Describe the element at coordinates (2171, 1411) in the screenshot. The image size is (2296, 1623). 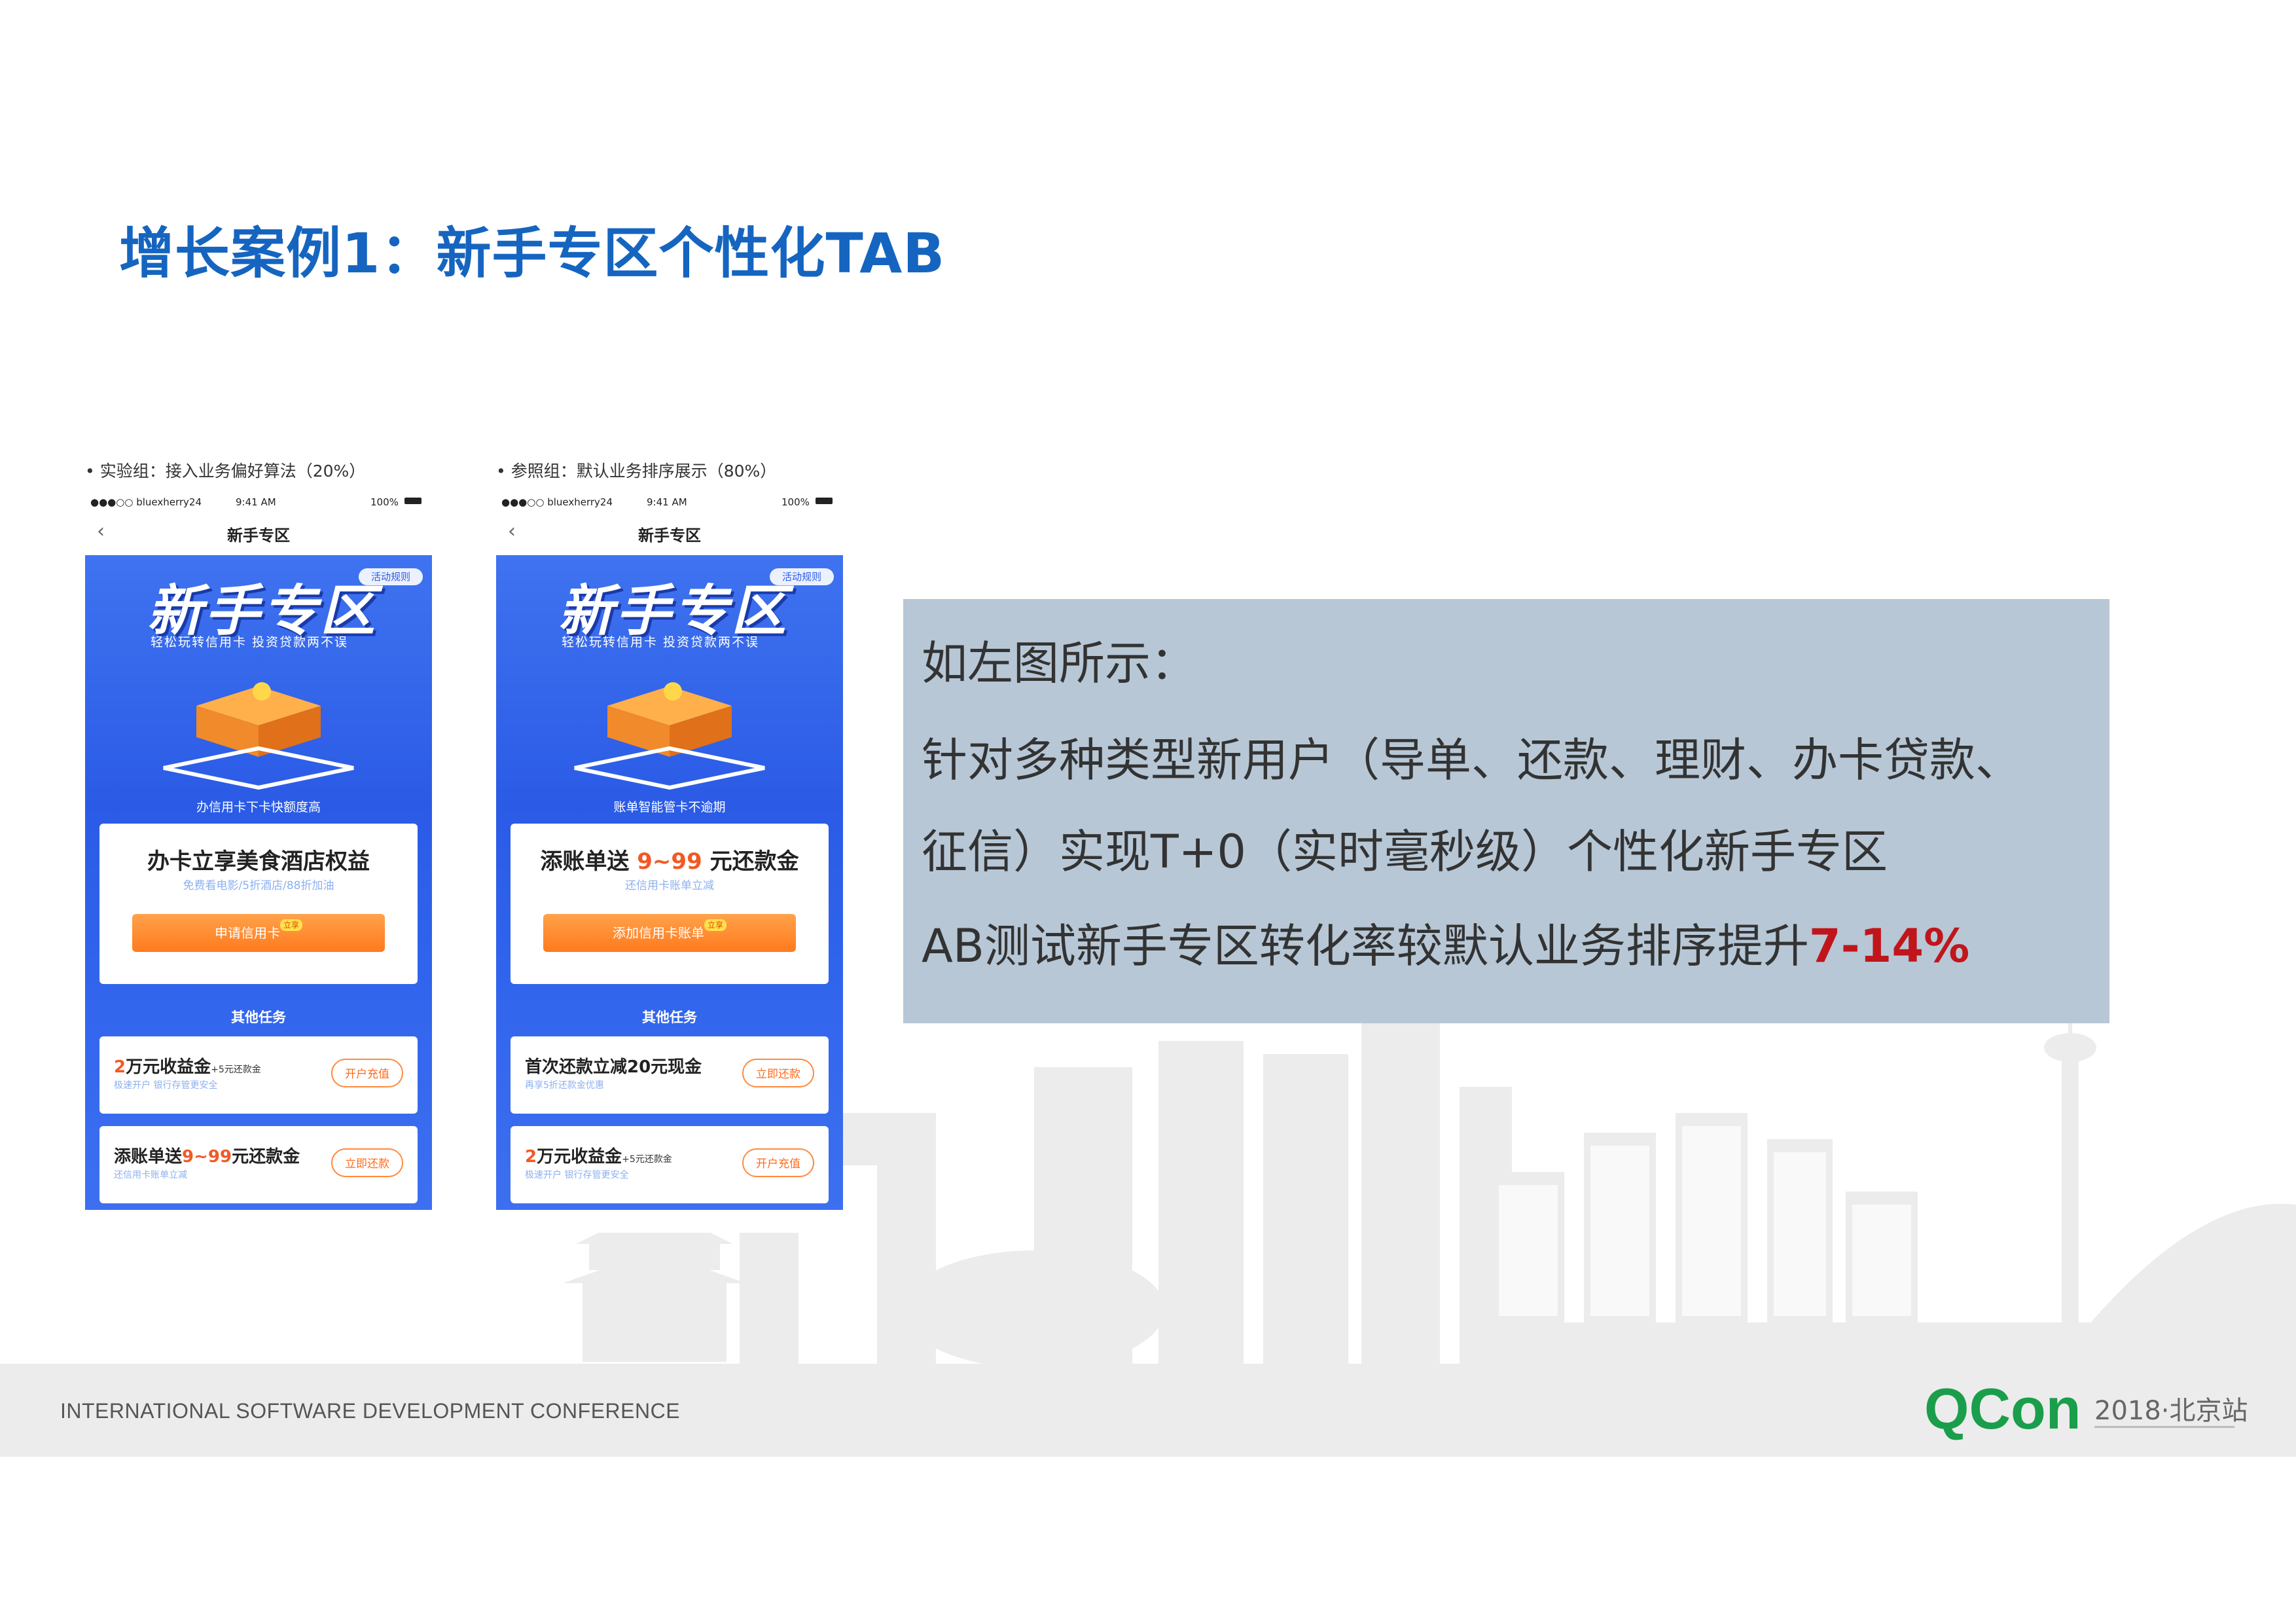
I see `conference-edition: 2018·北京站` at that location.